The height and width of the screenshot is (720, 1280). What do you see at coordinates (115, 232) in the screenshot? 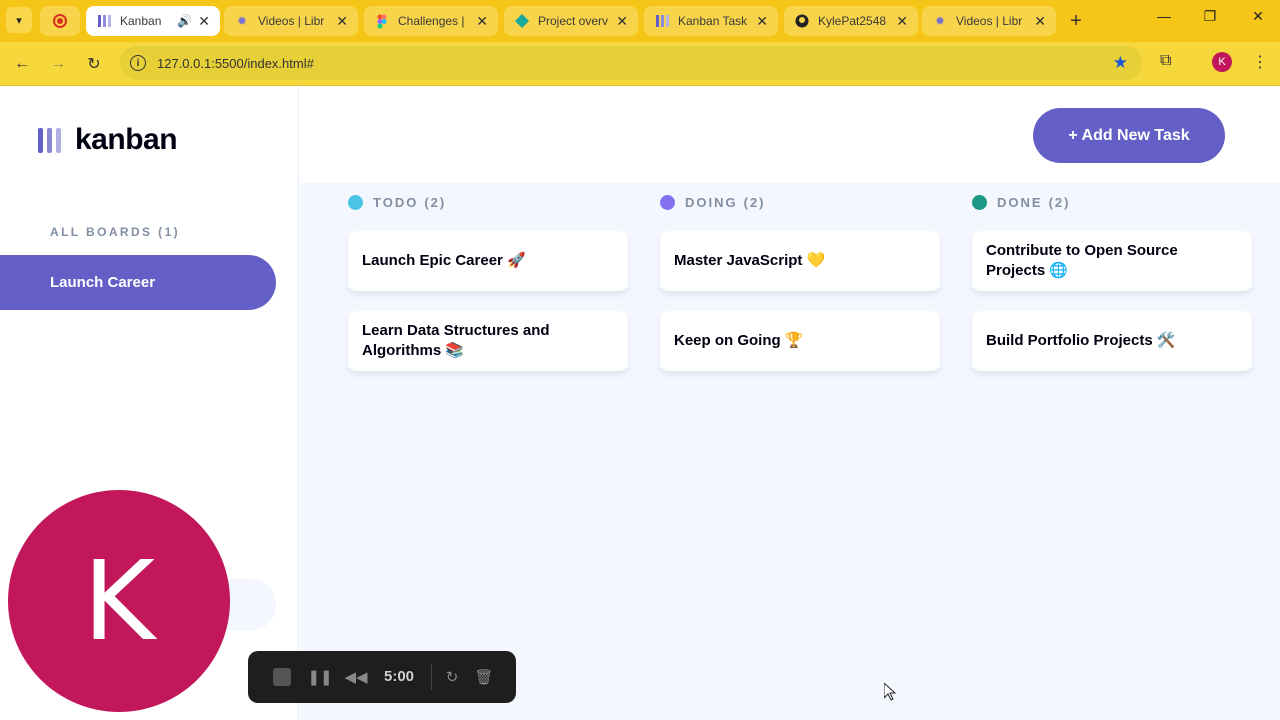
I see `all-boards-heading: ALL BOARDS (1)` at bounding box center [115, 232].